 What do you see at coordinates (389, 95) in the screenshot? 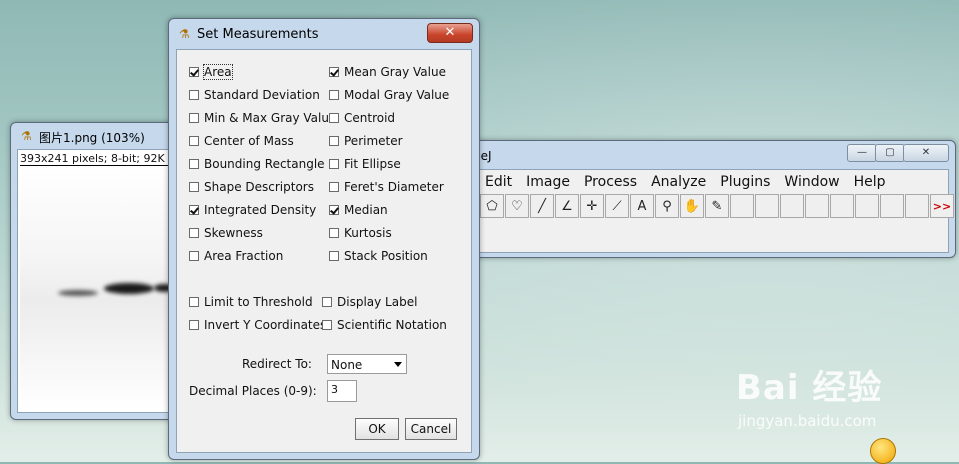
I see `checkbox-modal-gray-value: Modal Gray Value` at bounding box center [389, 95].